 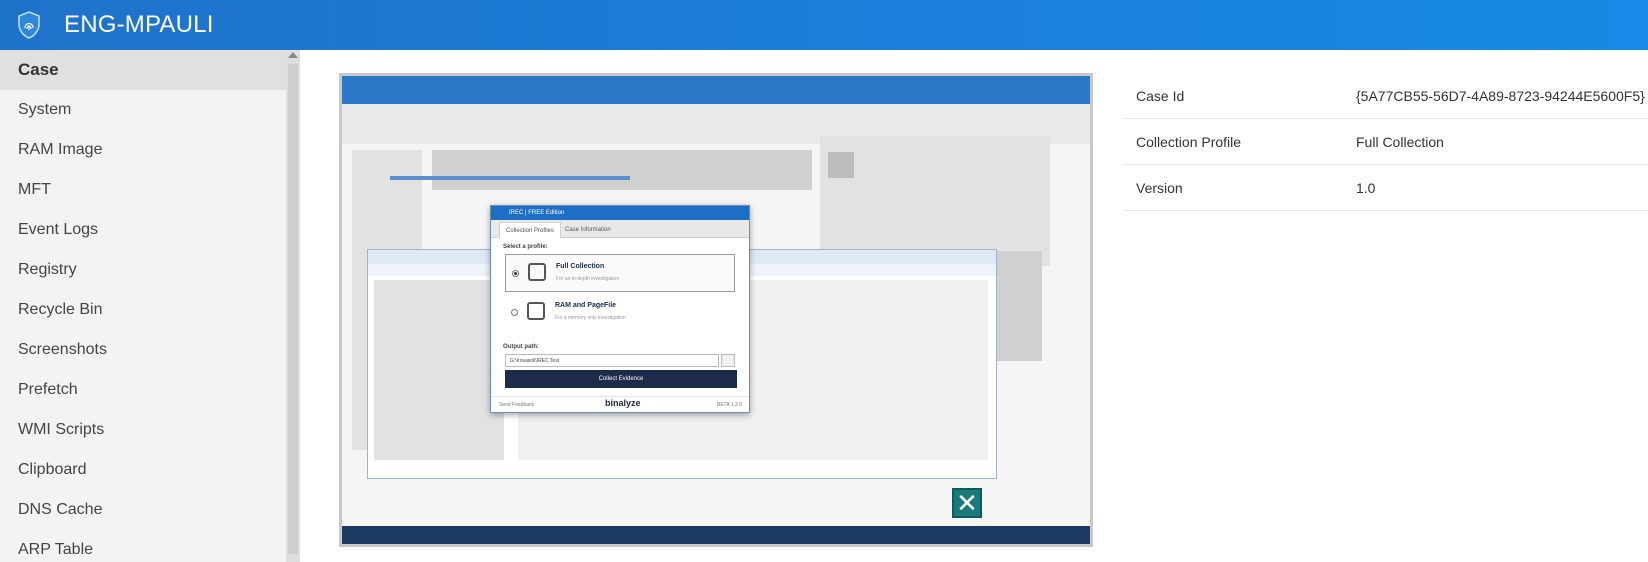 I want to click on option-title: Full Collection, so click(x=580, y=266).